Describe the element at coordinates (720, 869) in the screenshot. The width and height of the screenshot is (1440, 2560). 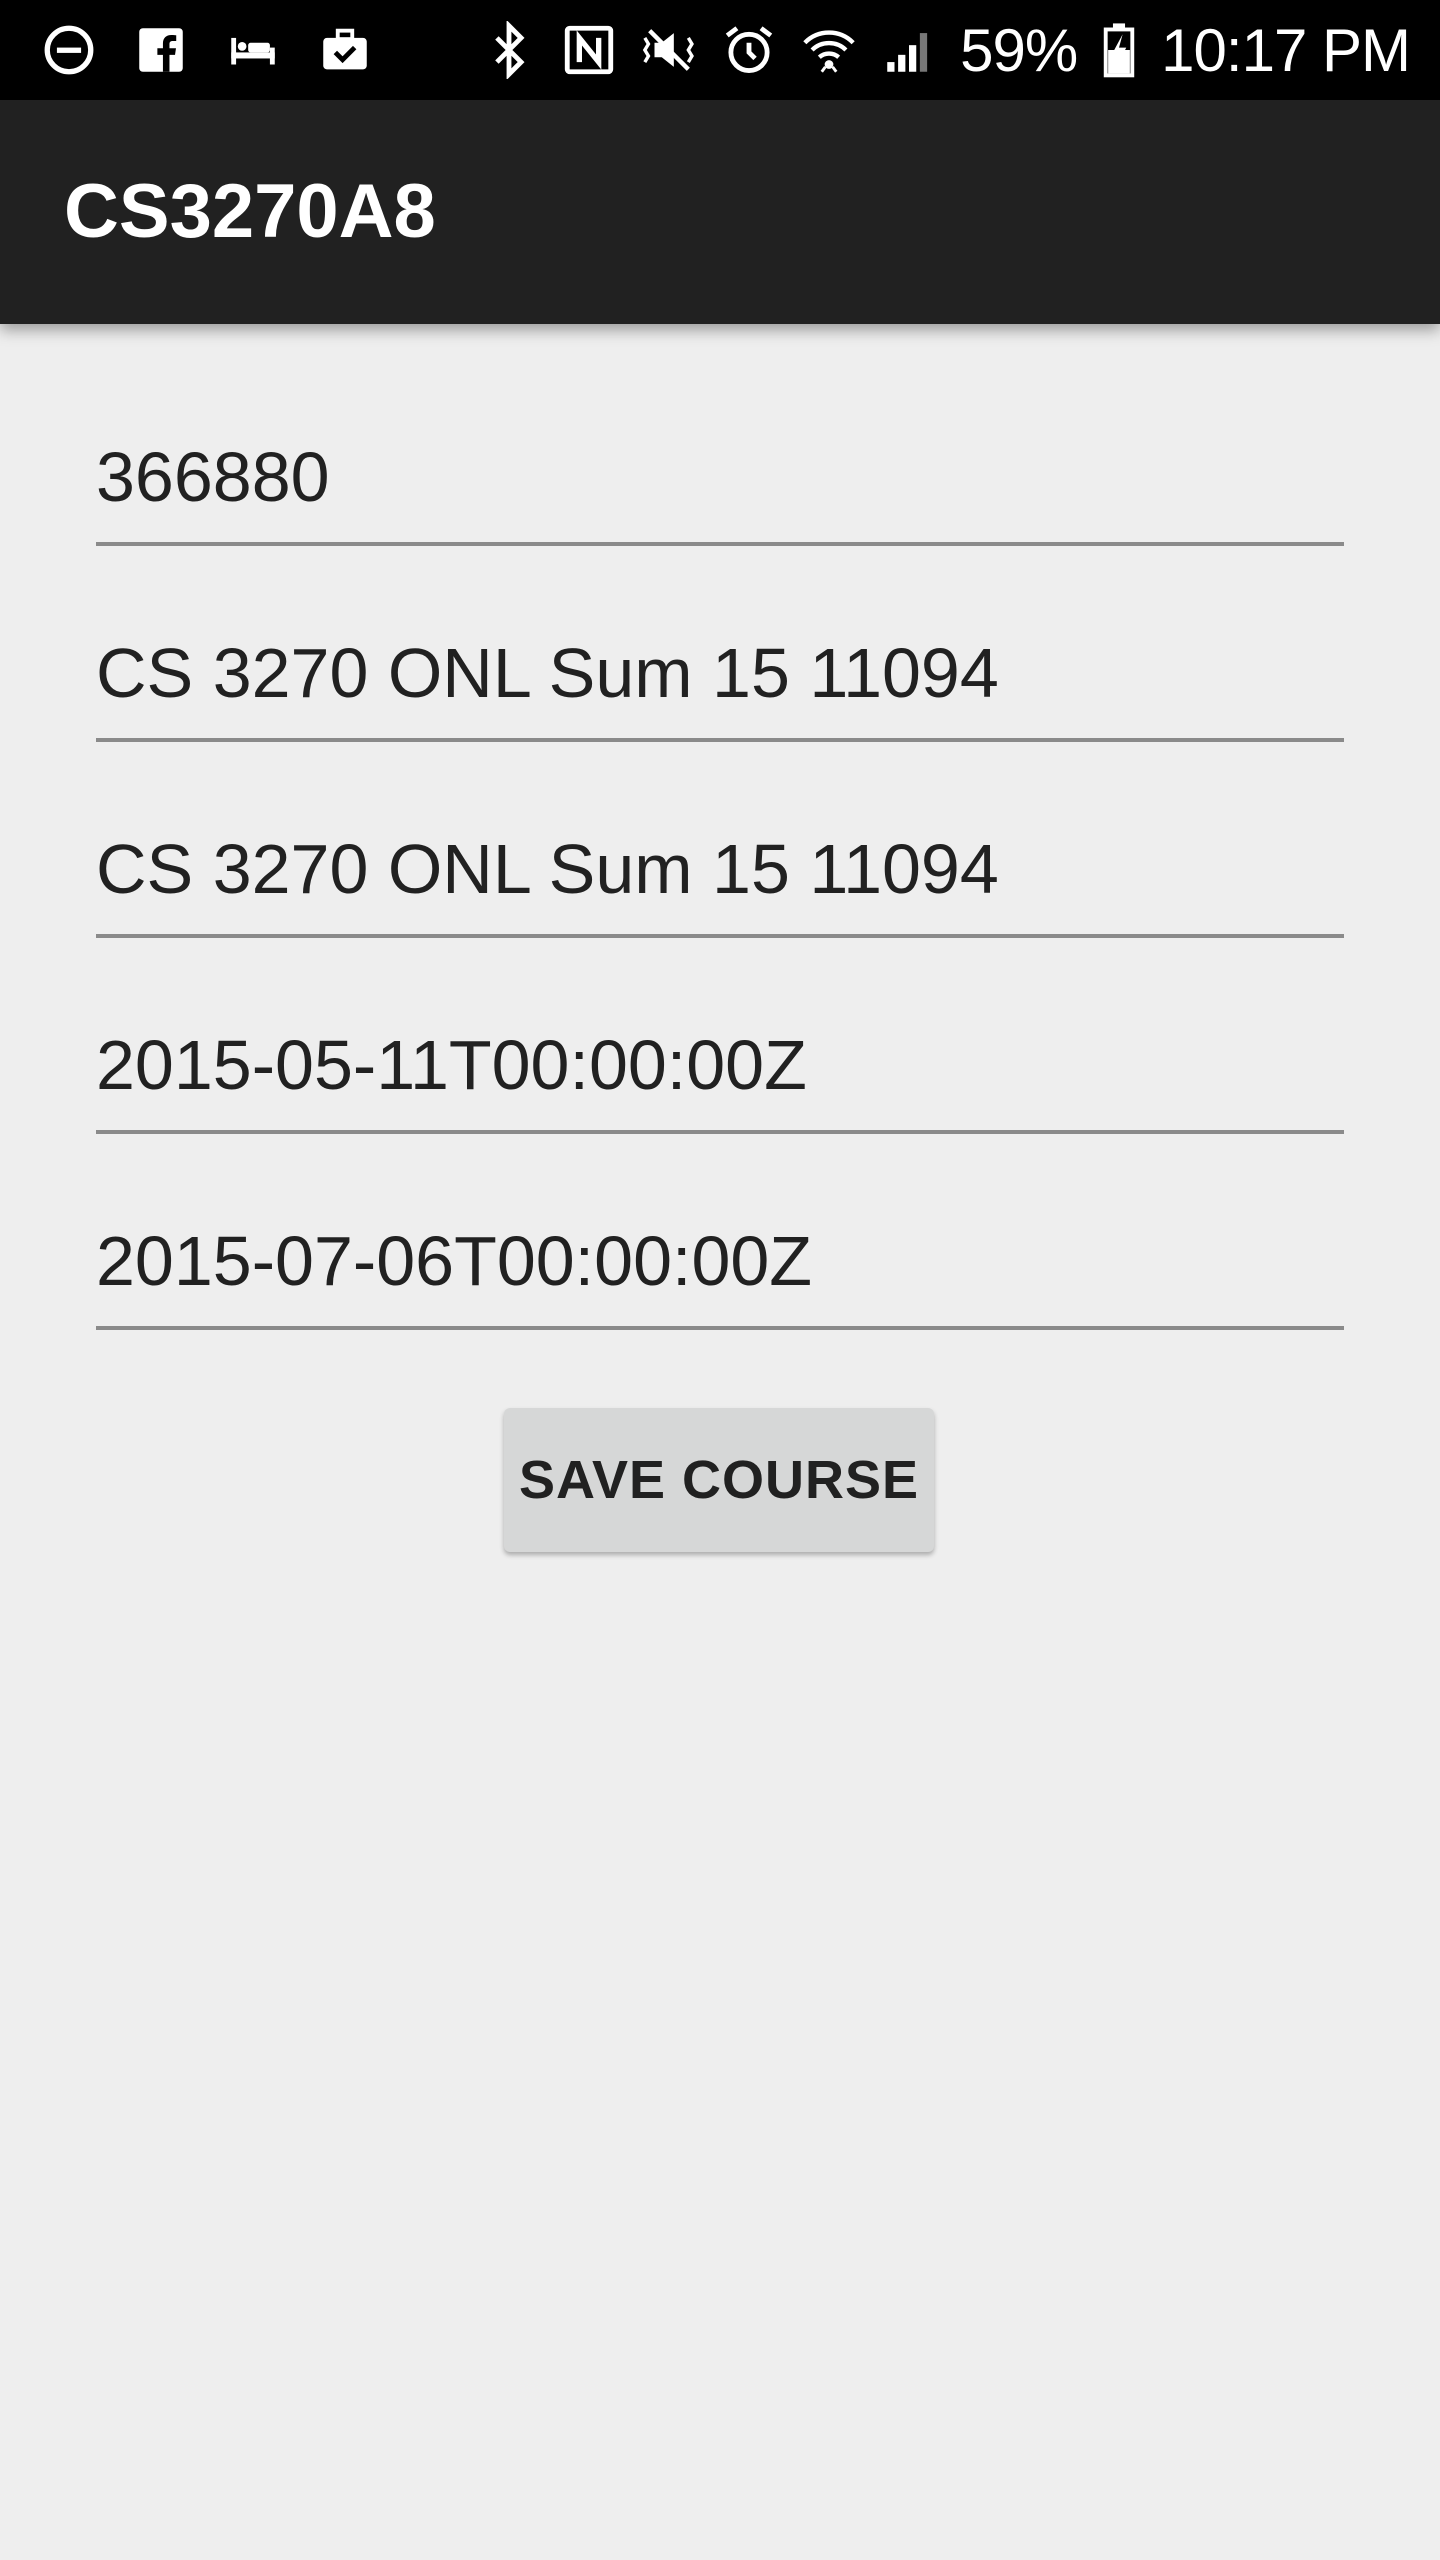
I see `course-code-field` at that location.